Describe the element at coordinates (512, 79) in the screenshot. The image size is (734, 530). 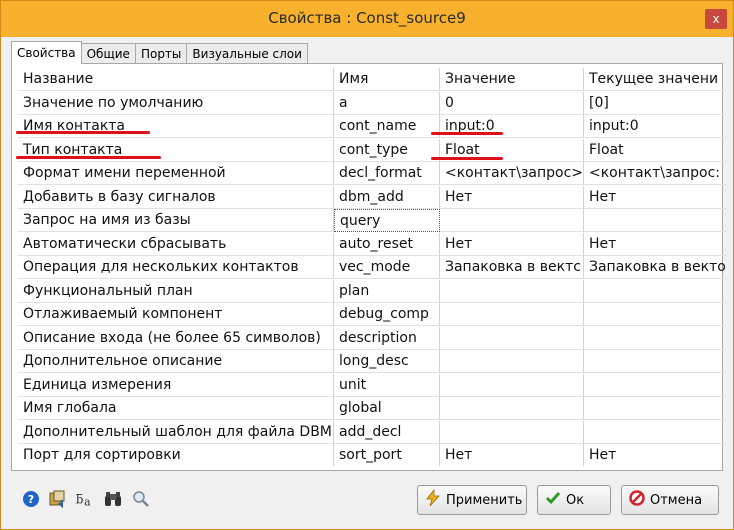
I see `column-header-value: Значение` at that location.